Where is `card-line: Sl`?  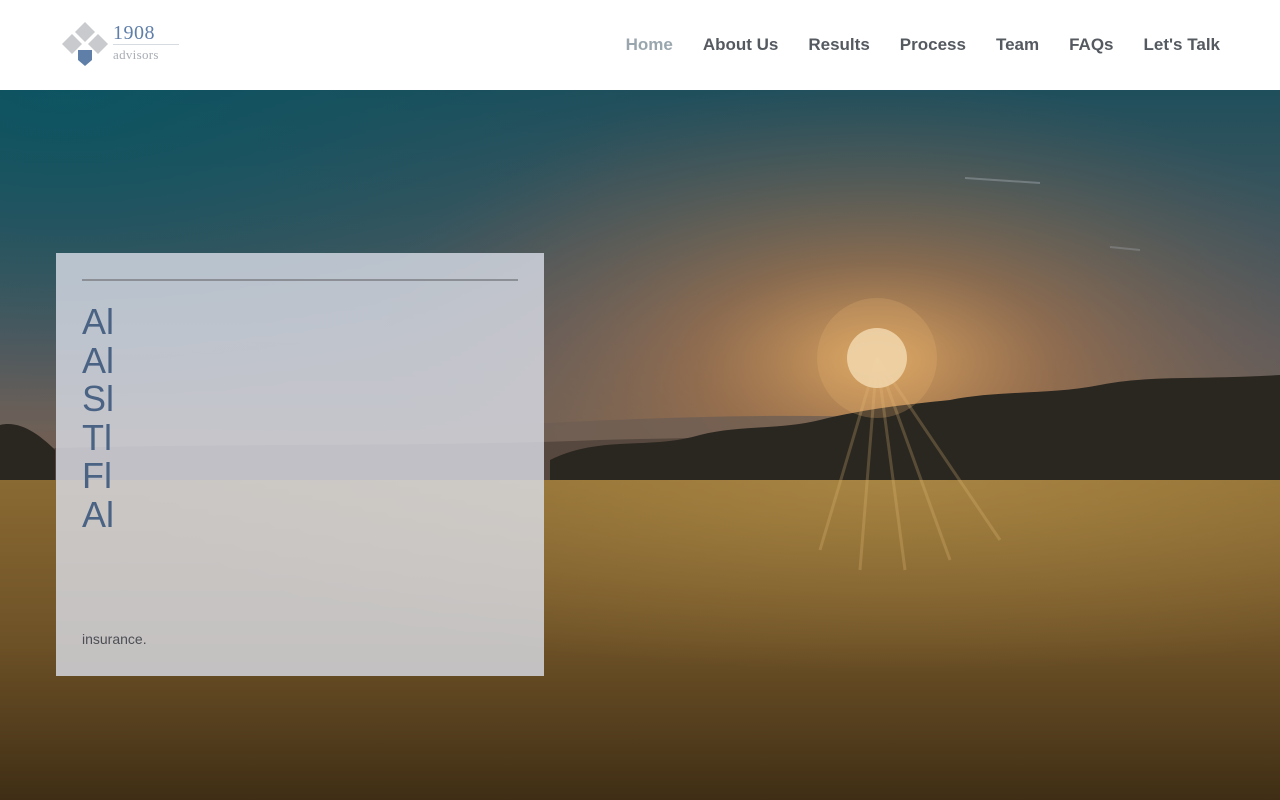 card-line: Sl is located at coordinates (97, 398).